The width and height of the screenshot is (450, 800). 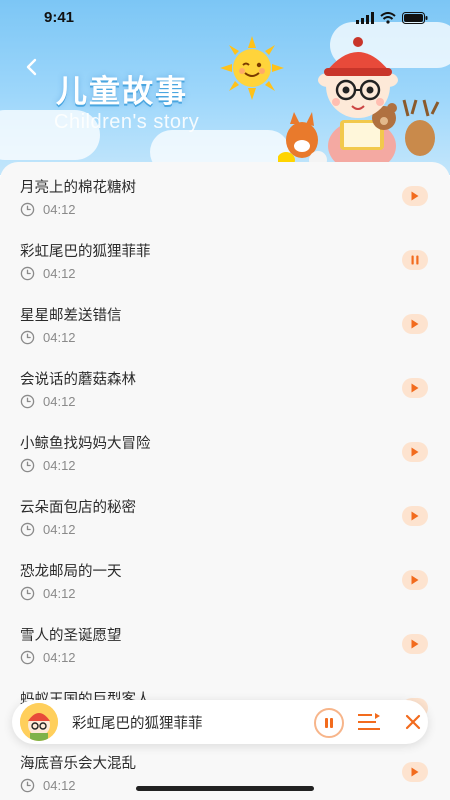 I want to click on pause-button, so click(x=415, y=260).